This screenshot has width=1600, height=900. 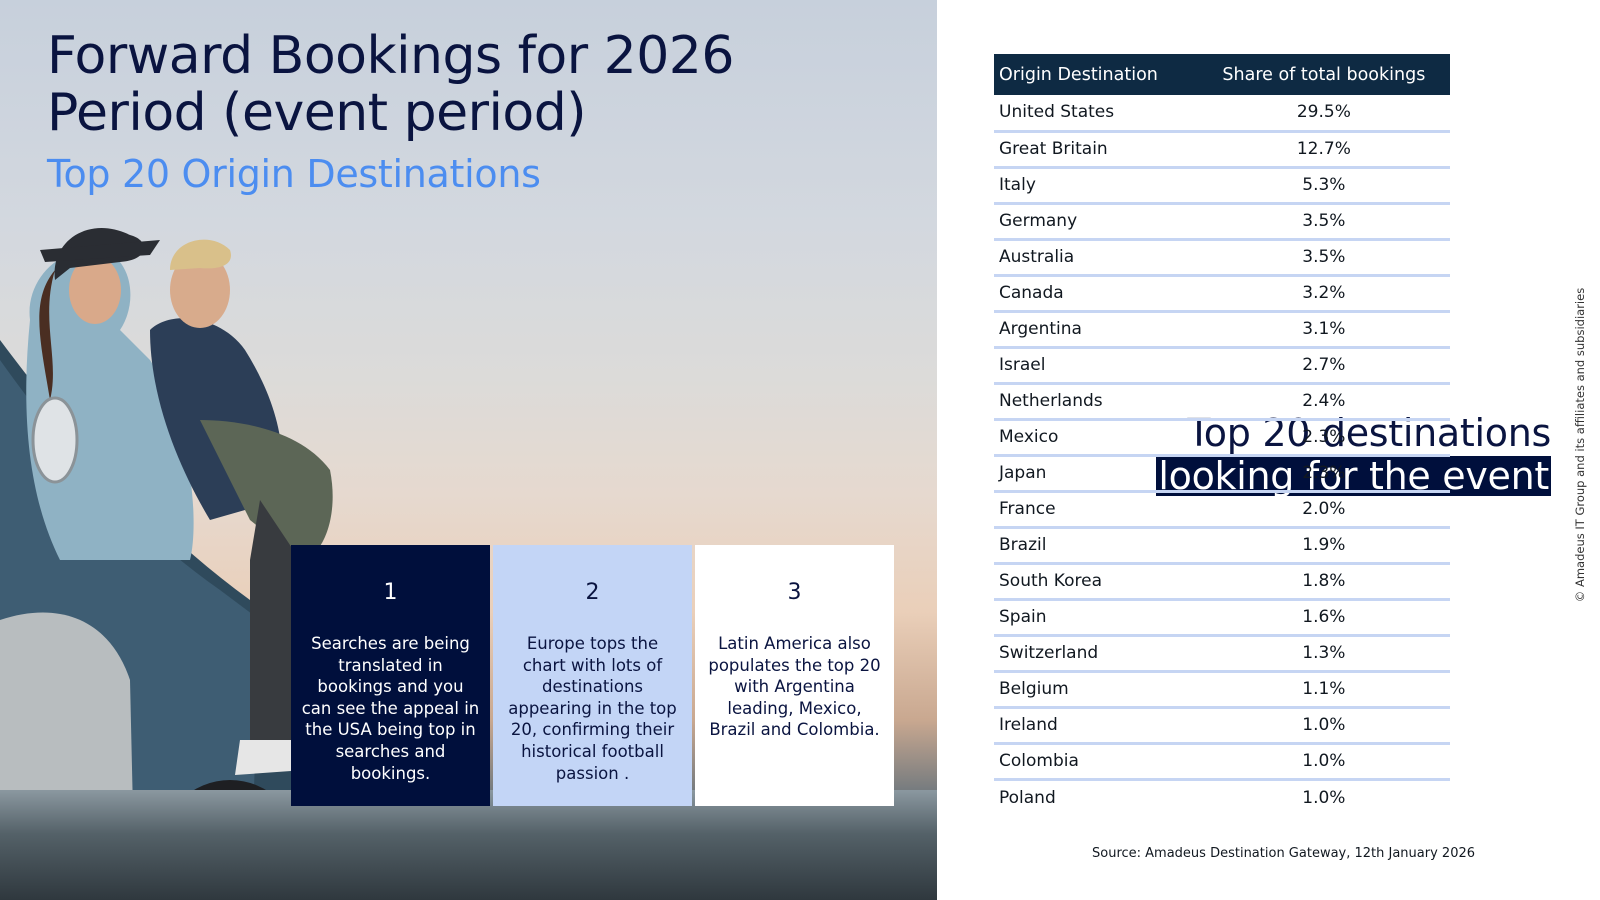 I want to click on origin-country-cell: Argentina, so click(x=1096, y=330).